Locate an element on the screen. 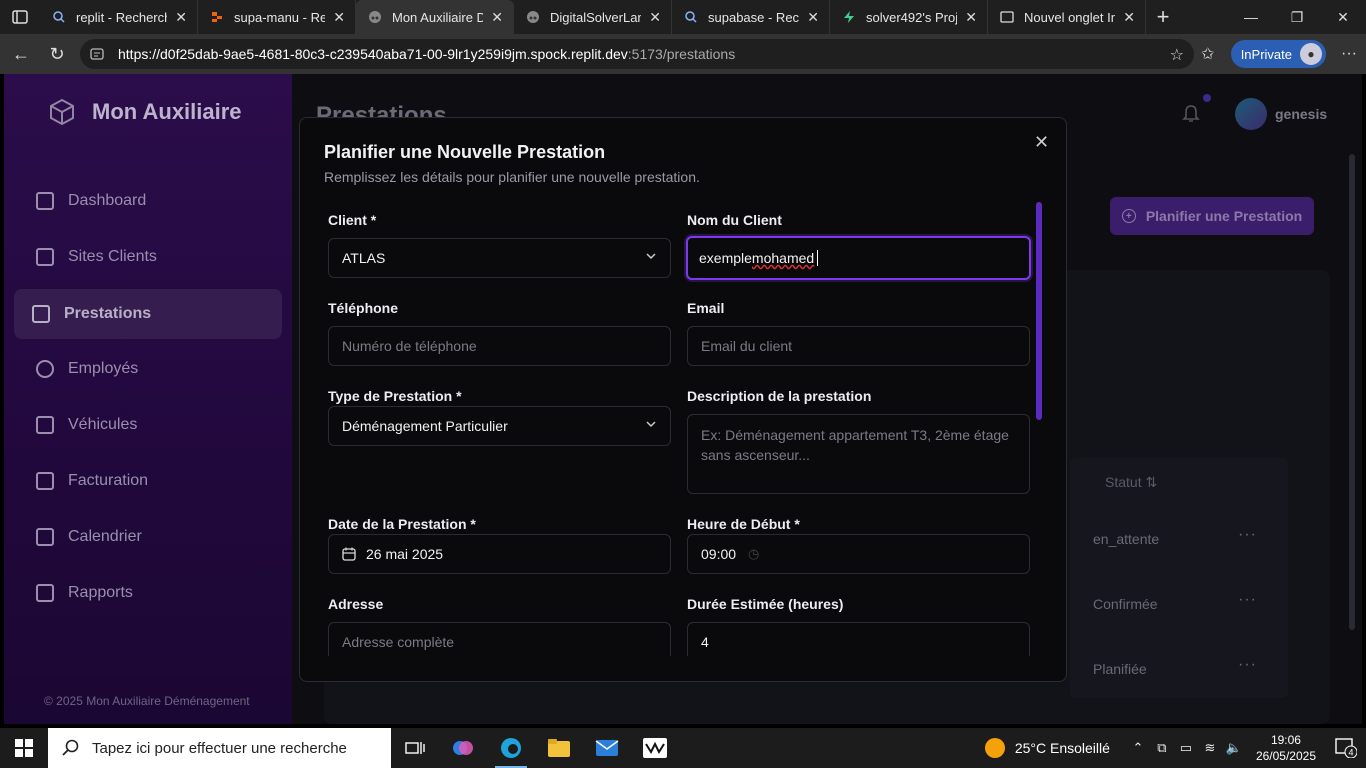 The width and height of the screenshot is (1366, 768). sidebar-item-prestations: Prestations is located at coordinates (148, 314).